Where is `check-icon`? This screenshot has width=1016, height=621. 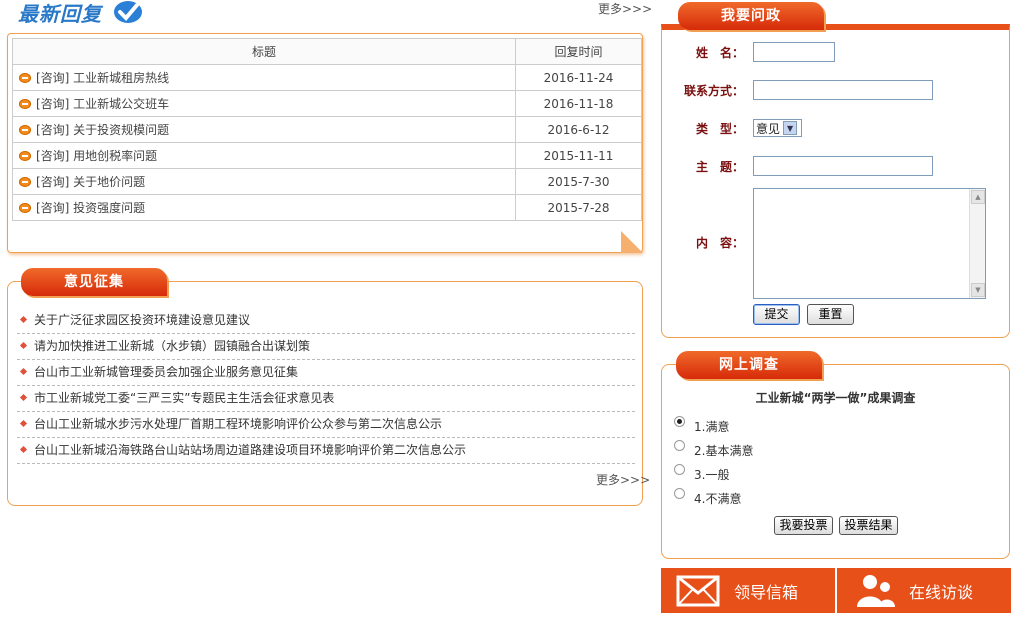 check-icon is located at coordinates (128, 12).